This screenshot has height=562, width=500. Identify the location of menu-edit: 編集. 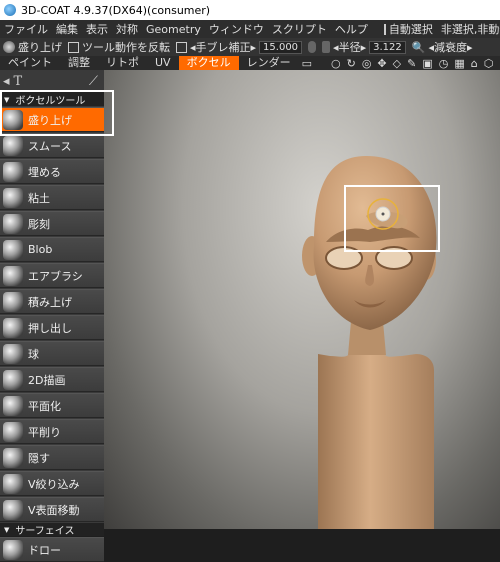
(67, 29).